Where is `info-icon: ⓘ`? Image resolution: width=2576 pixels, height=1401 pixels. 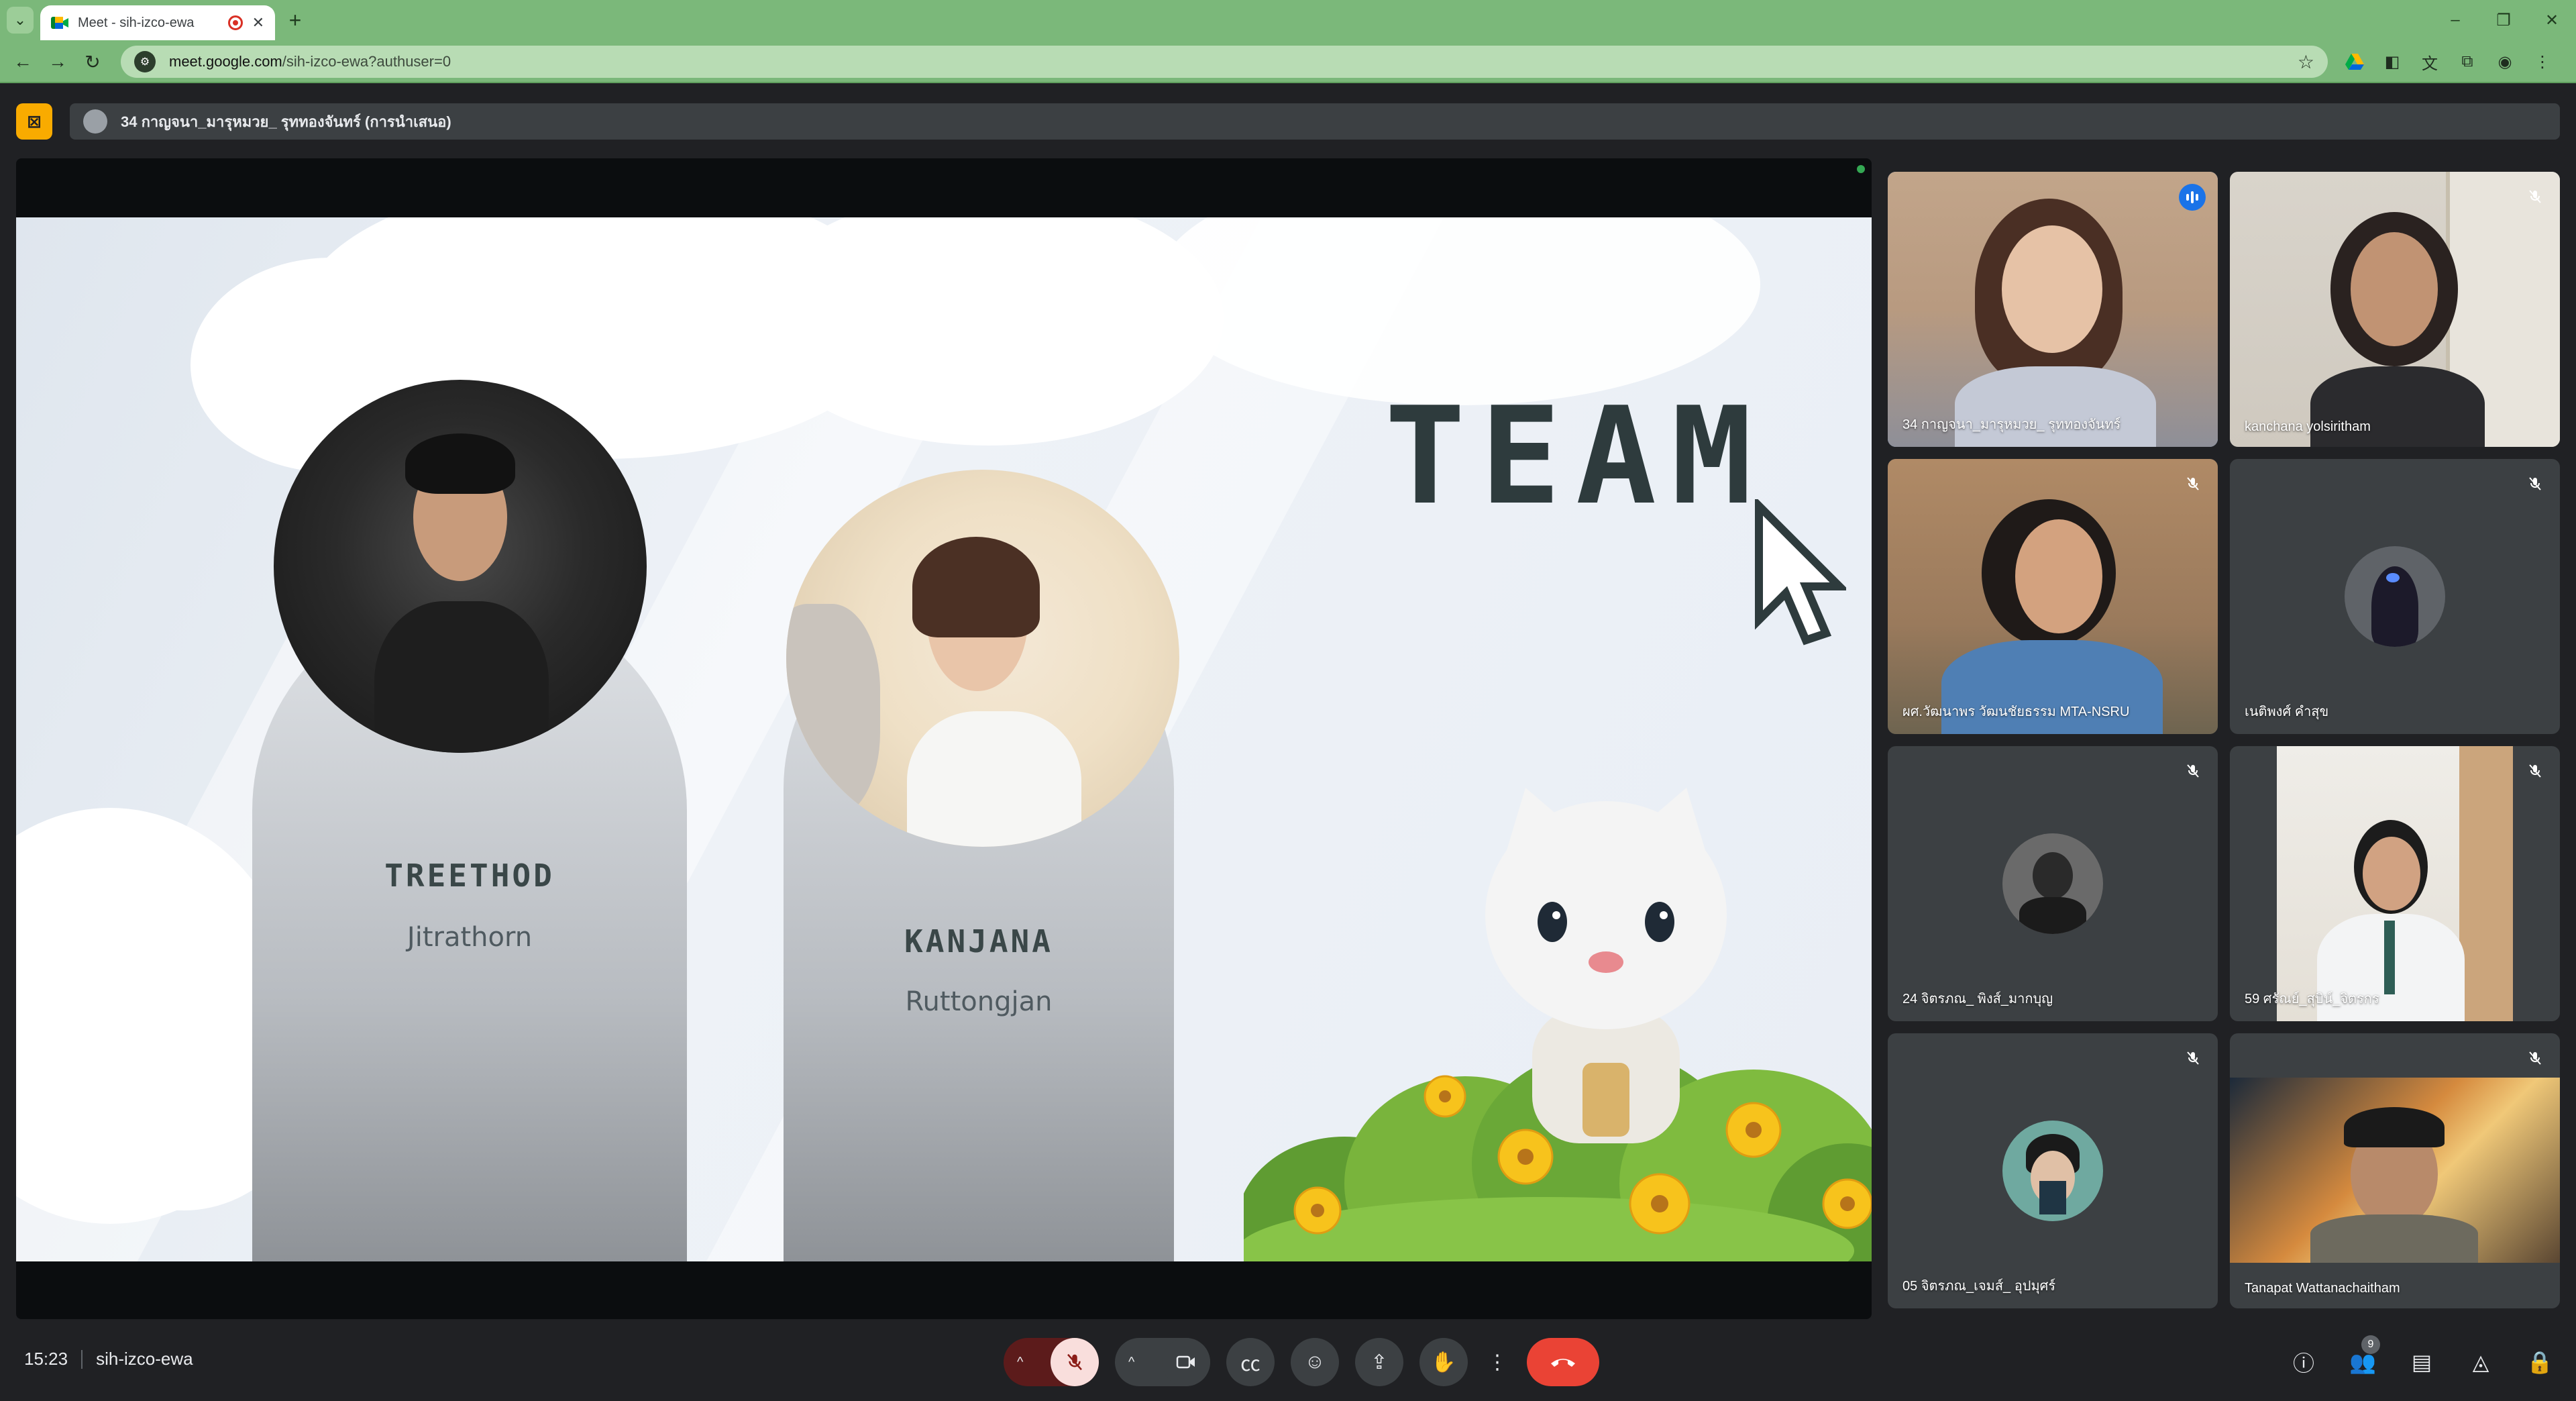 info-icon: ⓘ is located at coordinates (2303, 1363).